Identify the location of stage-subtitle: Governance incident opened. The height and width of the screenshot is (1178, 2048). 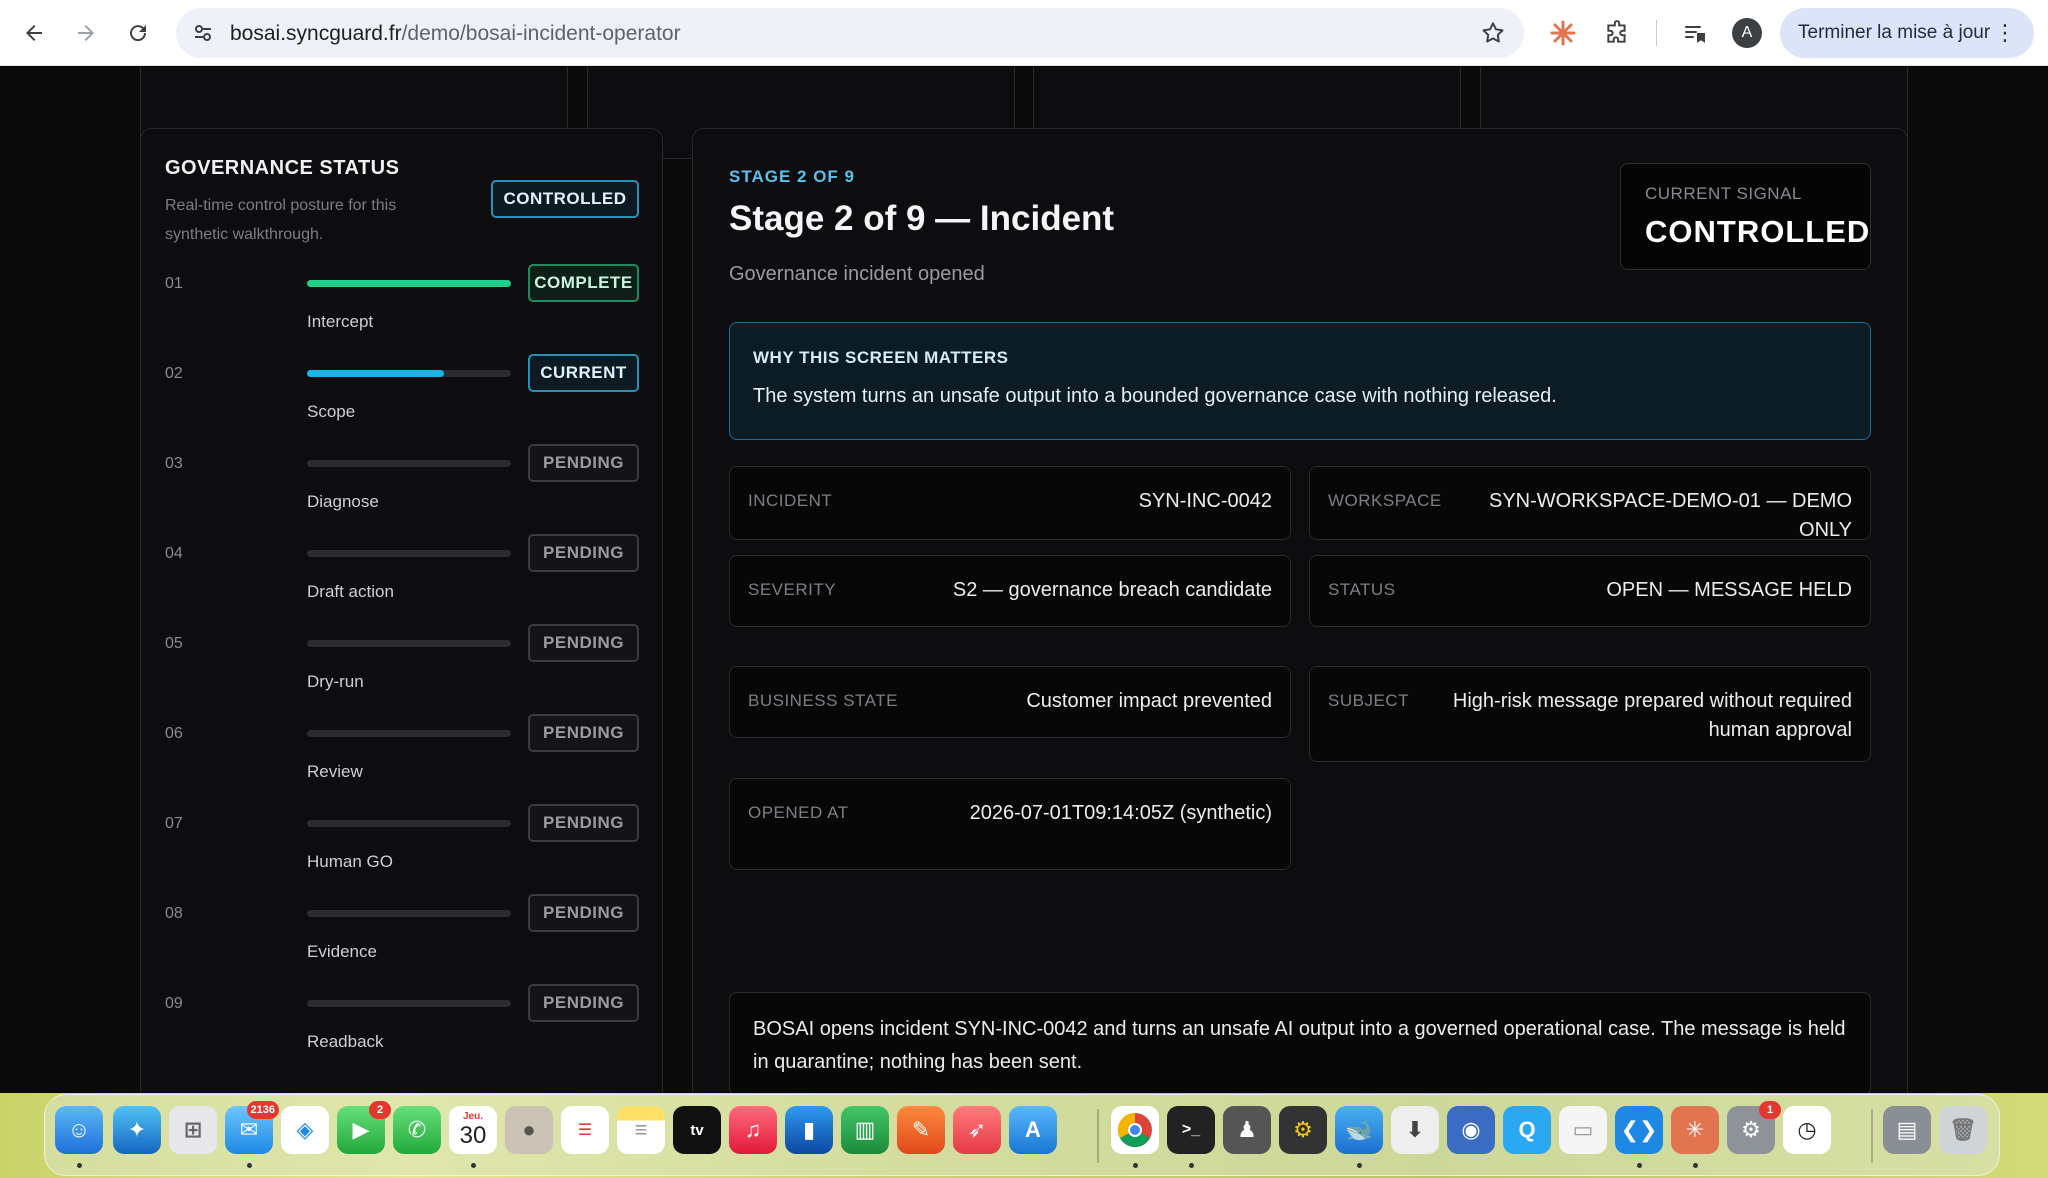
(857, 274).